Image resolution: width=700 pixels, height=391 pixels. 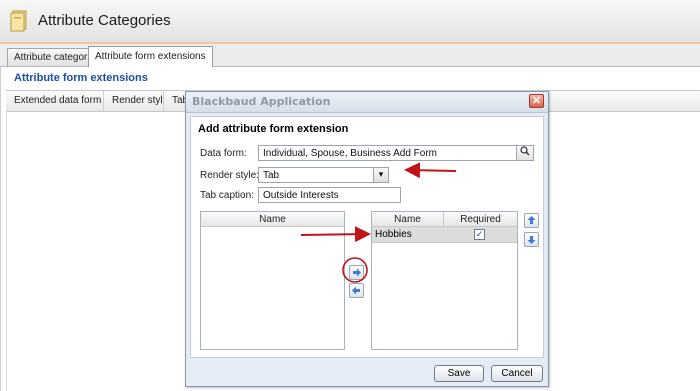 I want to click on arrow-right-icon, so click(x=357, y=272).